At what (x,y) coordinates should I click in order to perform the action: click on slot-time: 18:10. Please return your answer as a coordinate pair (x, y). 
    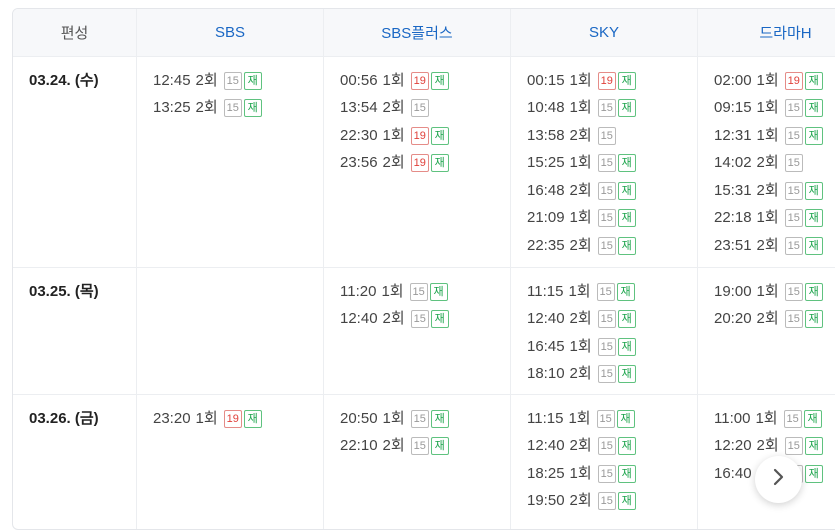
    Looking at the image, I should click on (546, 374).